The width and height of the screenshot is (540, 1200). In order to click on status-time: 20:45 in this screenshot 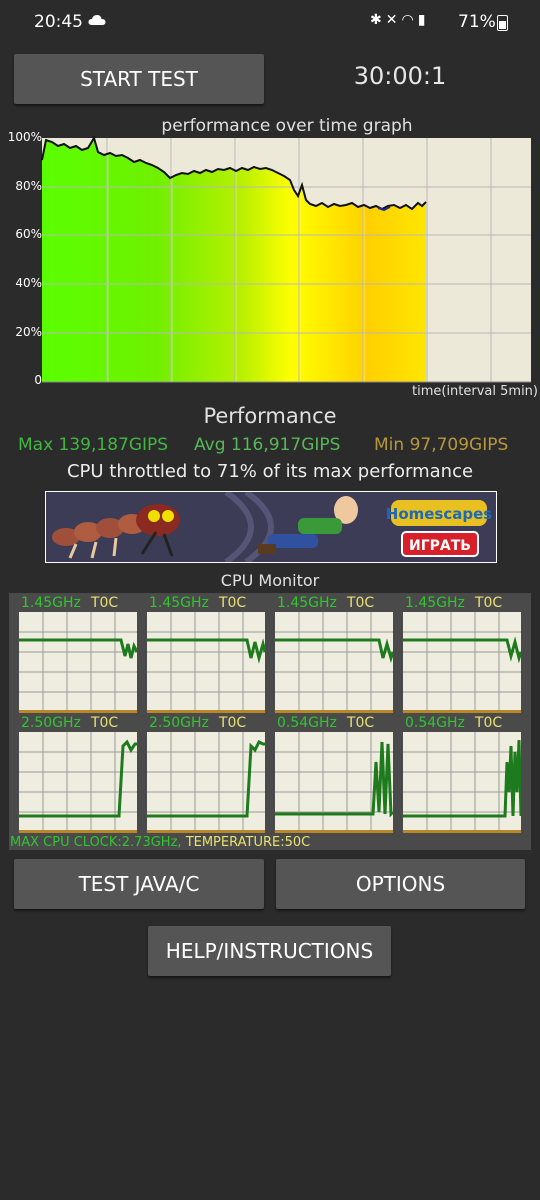, I will do `click(58, 22)`.